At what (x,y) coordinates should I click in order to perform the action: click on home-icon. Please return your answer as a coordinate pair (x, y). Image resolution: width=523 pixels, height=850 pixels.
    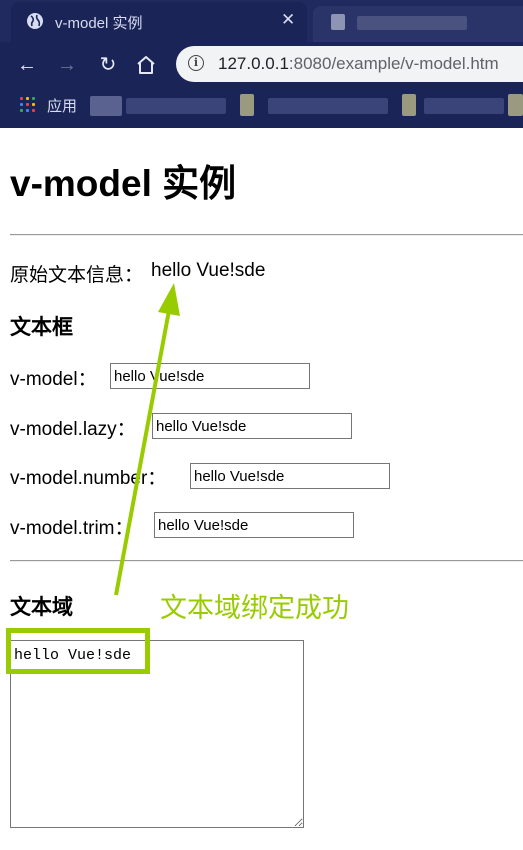
    Looking at the image, I should click on (146, 65).